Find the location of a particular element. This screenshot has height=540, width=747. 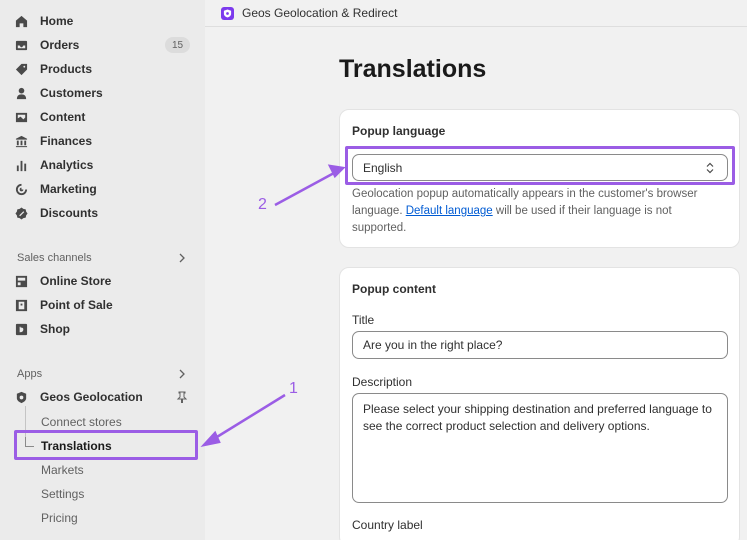

annotation-number-2: 2 is located at coordinates (262, 204).